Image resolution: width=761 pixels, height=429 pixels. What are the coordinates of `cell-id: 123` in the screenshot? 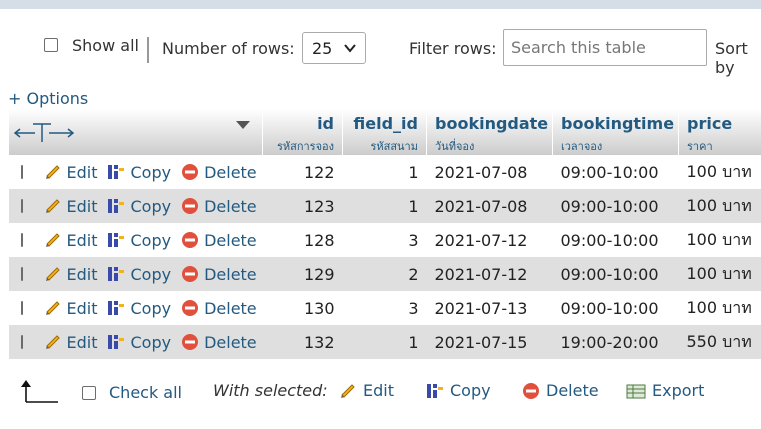 It's located at (302, 206).